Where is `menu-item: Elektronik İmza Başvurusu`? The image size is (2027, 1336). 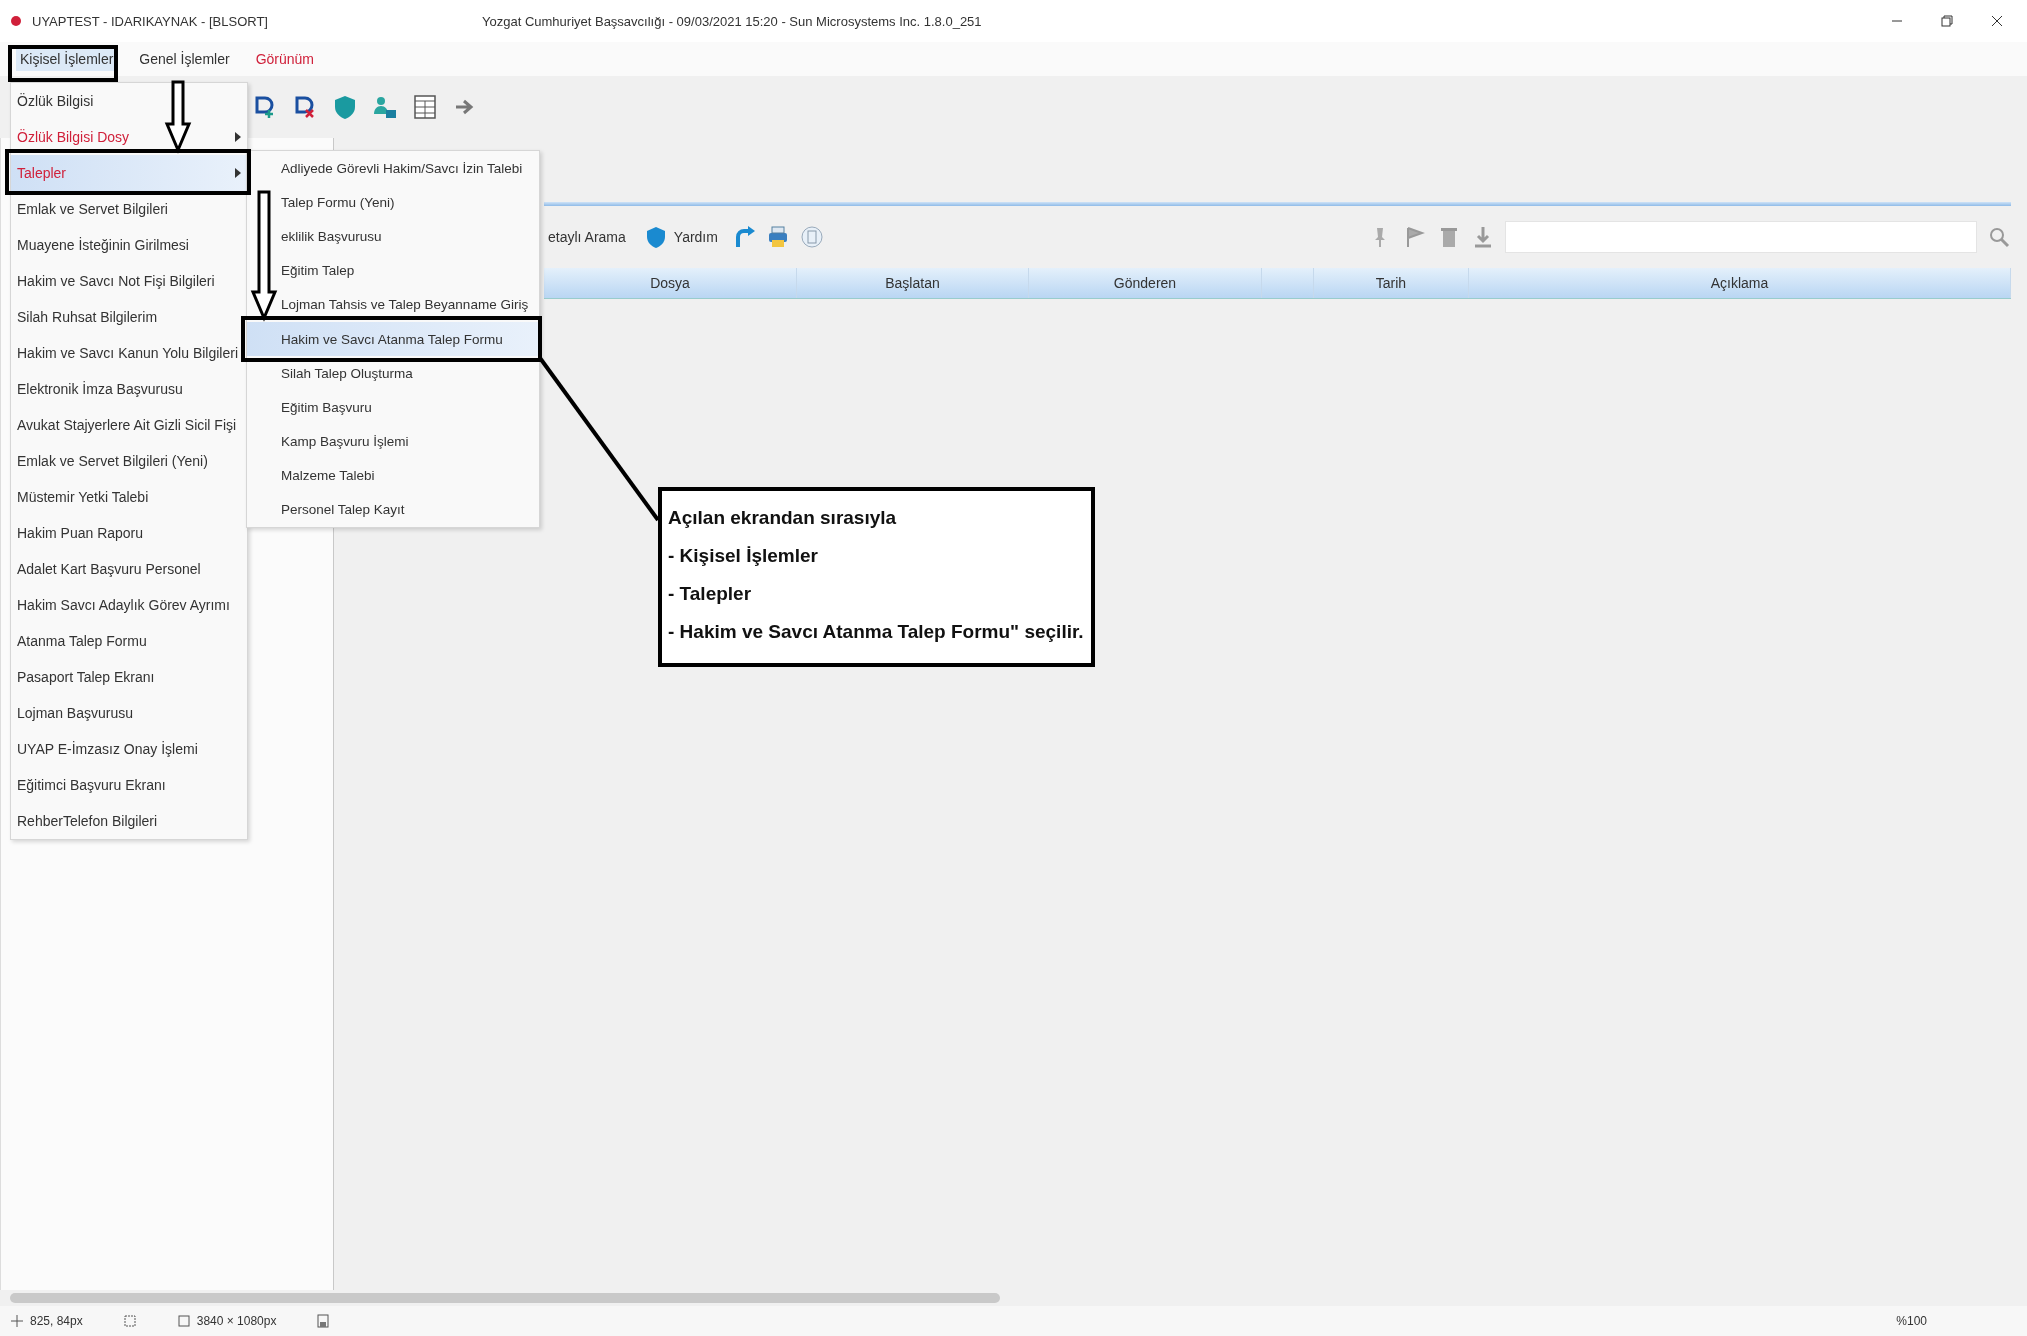 menu-item: Elektronik İmza Başvurusu is located at coordinates (129, 389).